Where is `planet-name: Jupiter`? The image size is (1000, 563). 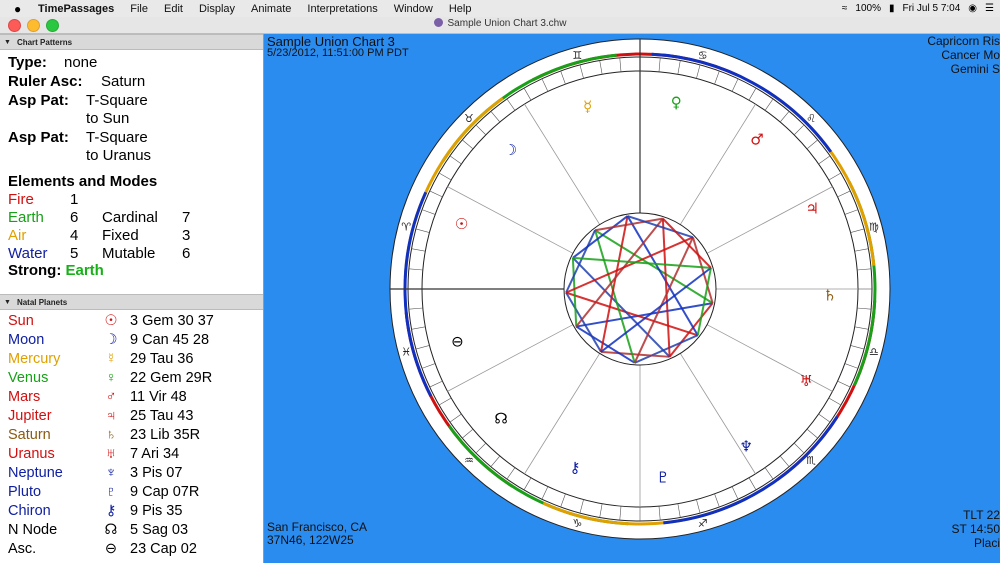 planet-name: Jupiter is located at coordinates (30, 416).